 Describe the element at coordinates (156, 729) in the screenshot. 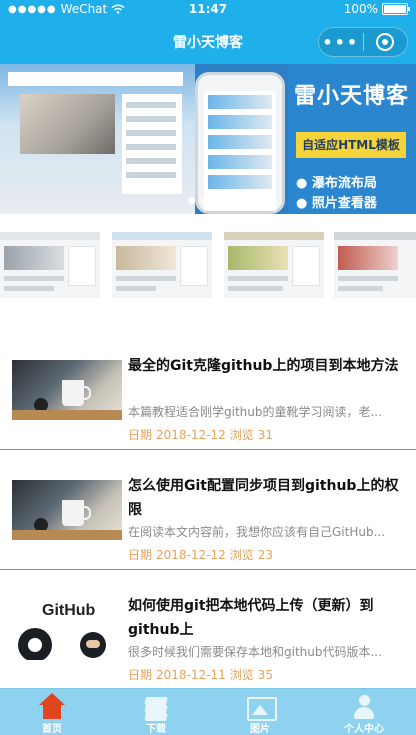

I see `tab-label: 下载` at that location.